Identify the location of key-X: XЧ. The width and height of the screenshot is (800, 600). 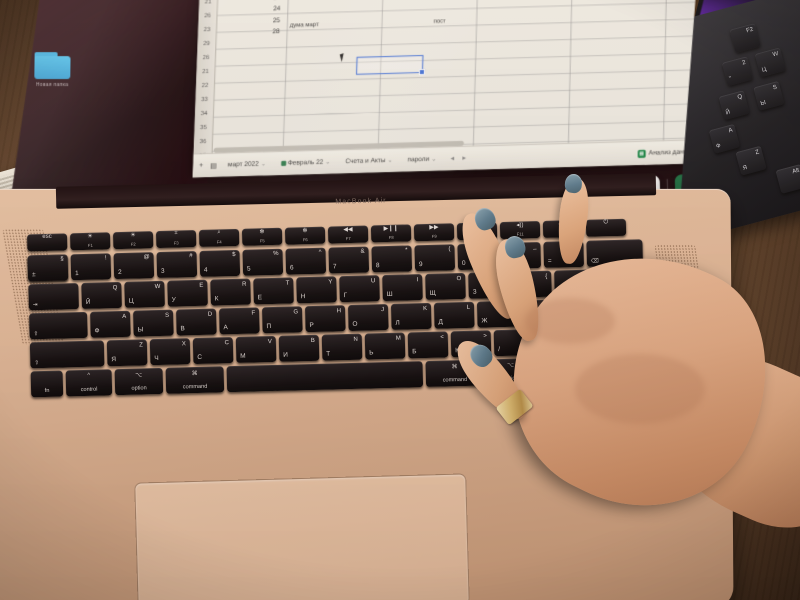
(170, 352).